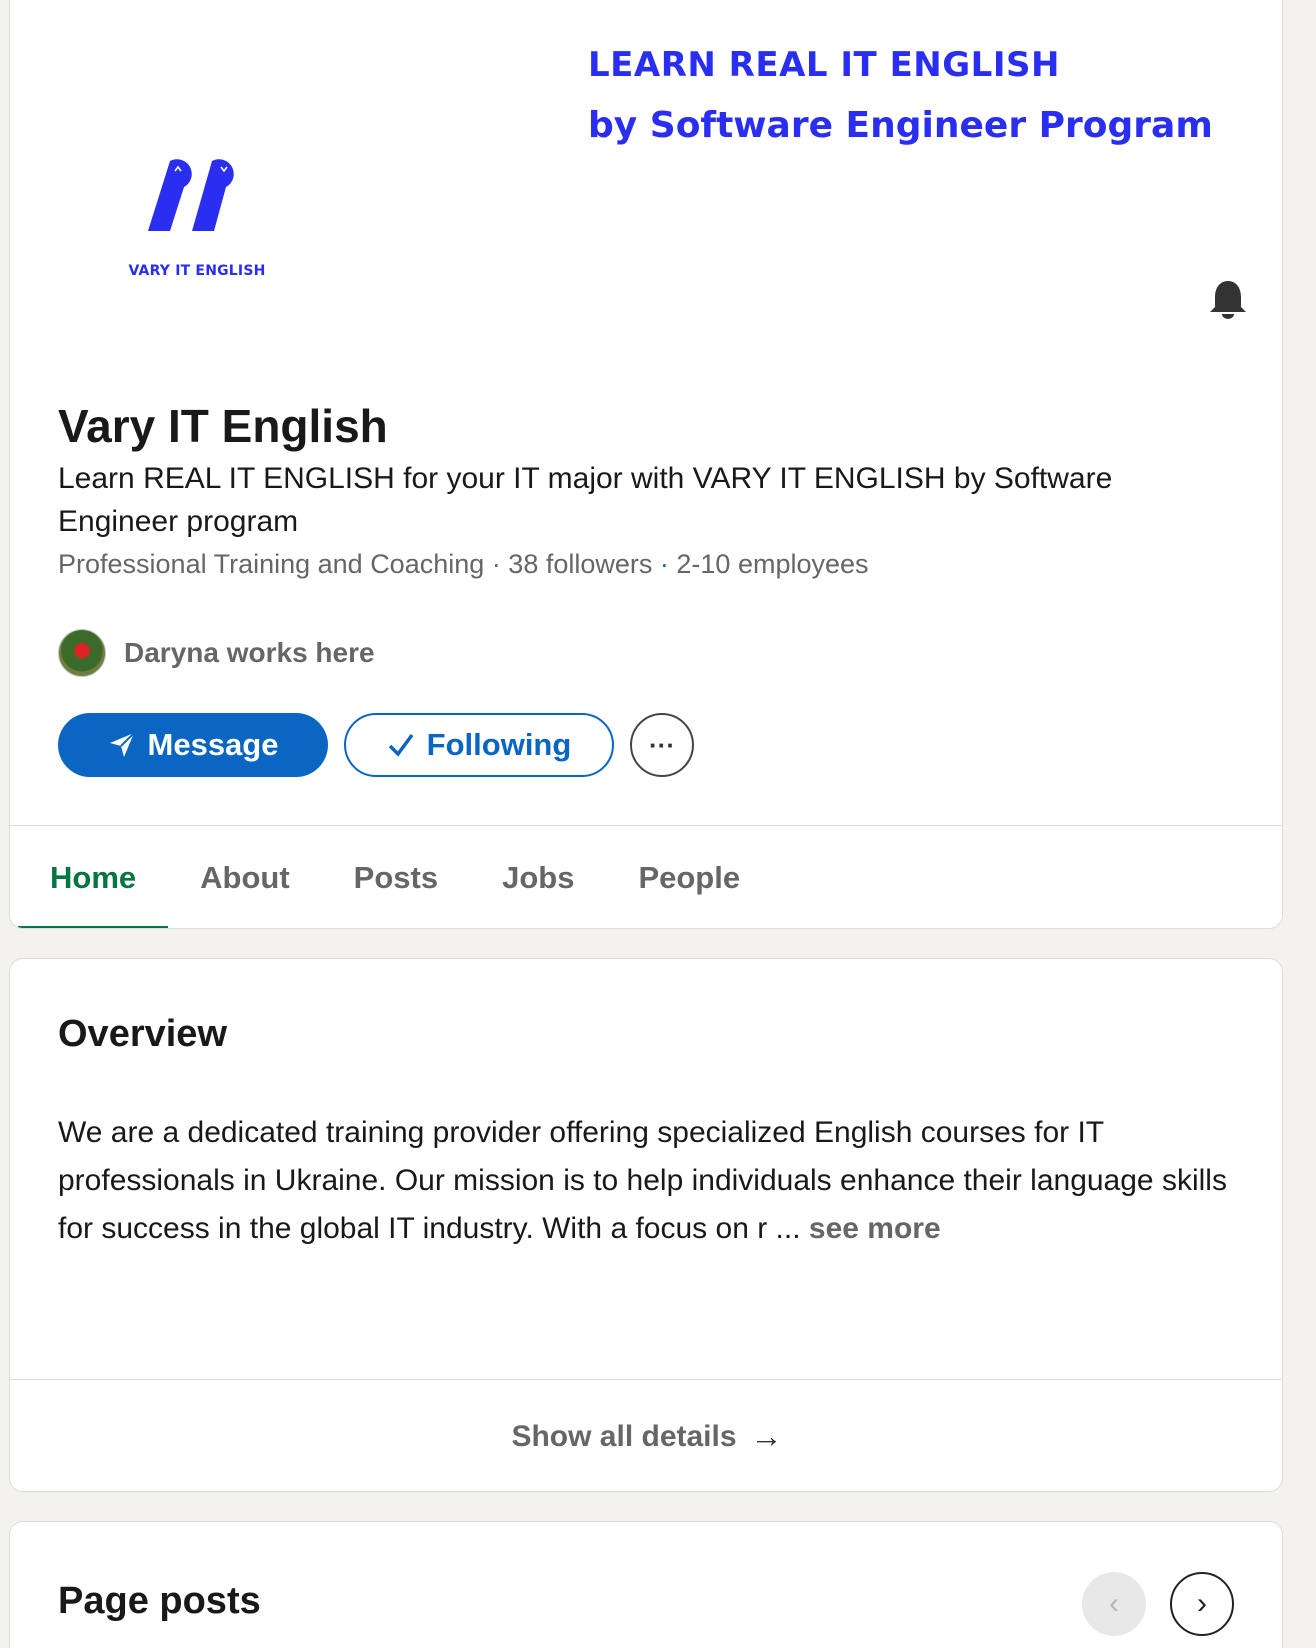 This screenshot has height=1648, width=1316. I want to click on chevron-right-icon: ›, so click(1202, 1603).